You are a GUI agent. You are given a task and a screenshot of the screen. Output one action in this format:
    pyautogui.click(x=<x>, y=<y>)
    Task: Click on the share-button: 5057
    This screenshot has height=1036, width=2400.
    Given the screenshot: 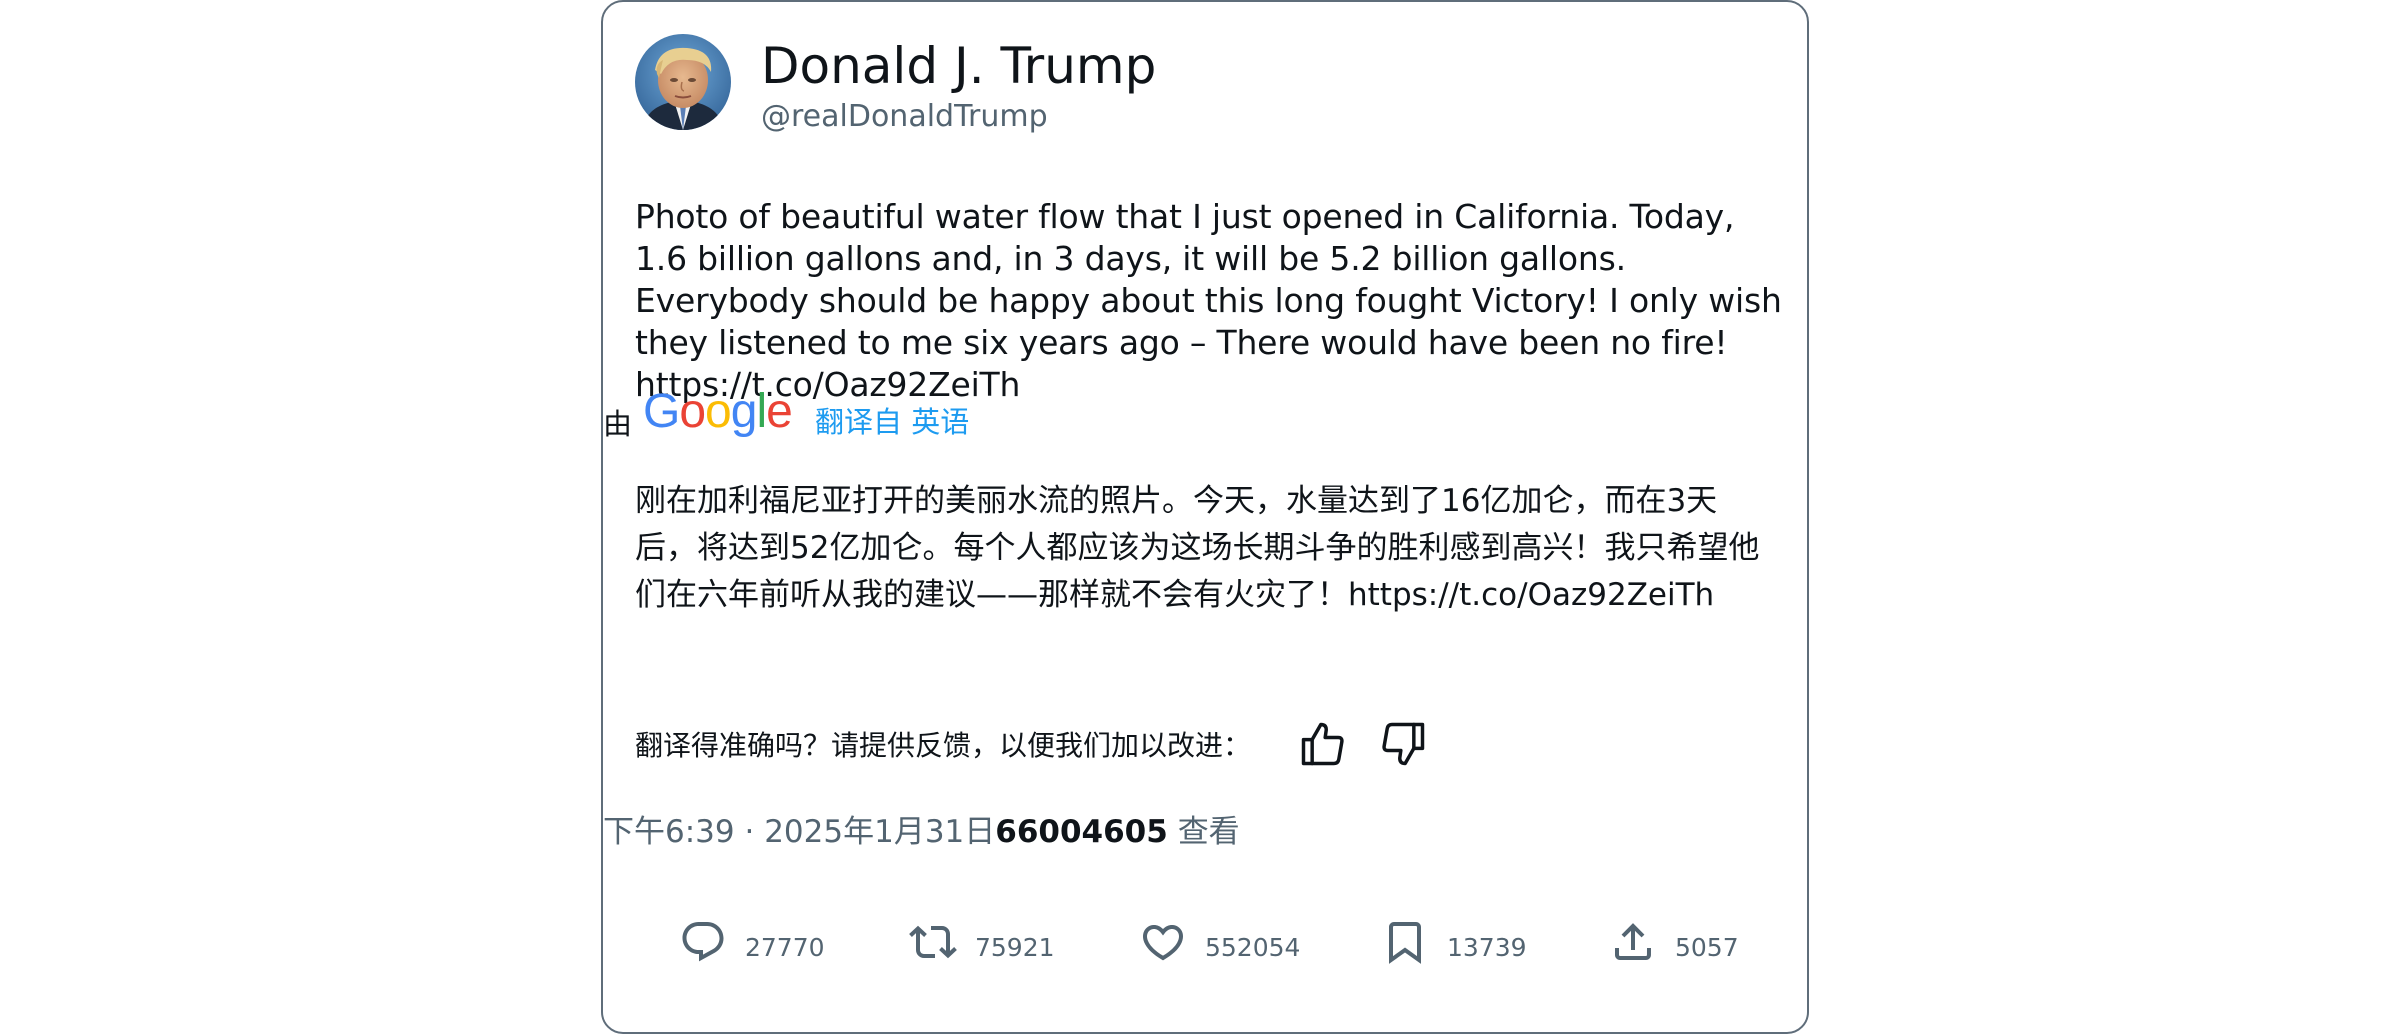 What is the action you would take?
    pyautogui.click(x=1684, y=942)
    